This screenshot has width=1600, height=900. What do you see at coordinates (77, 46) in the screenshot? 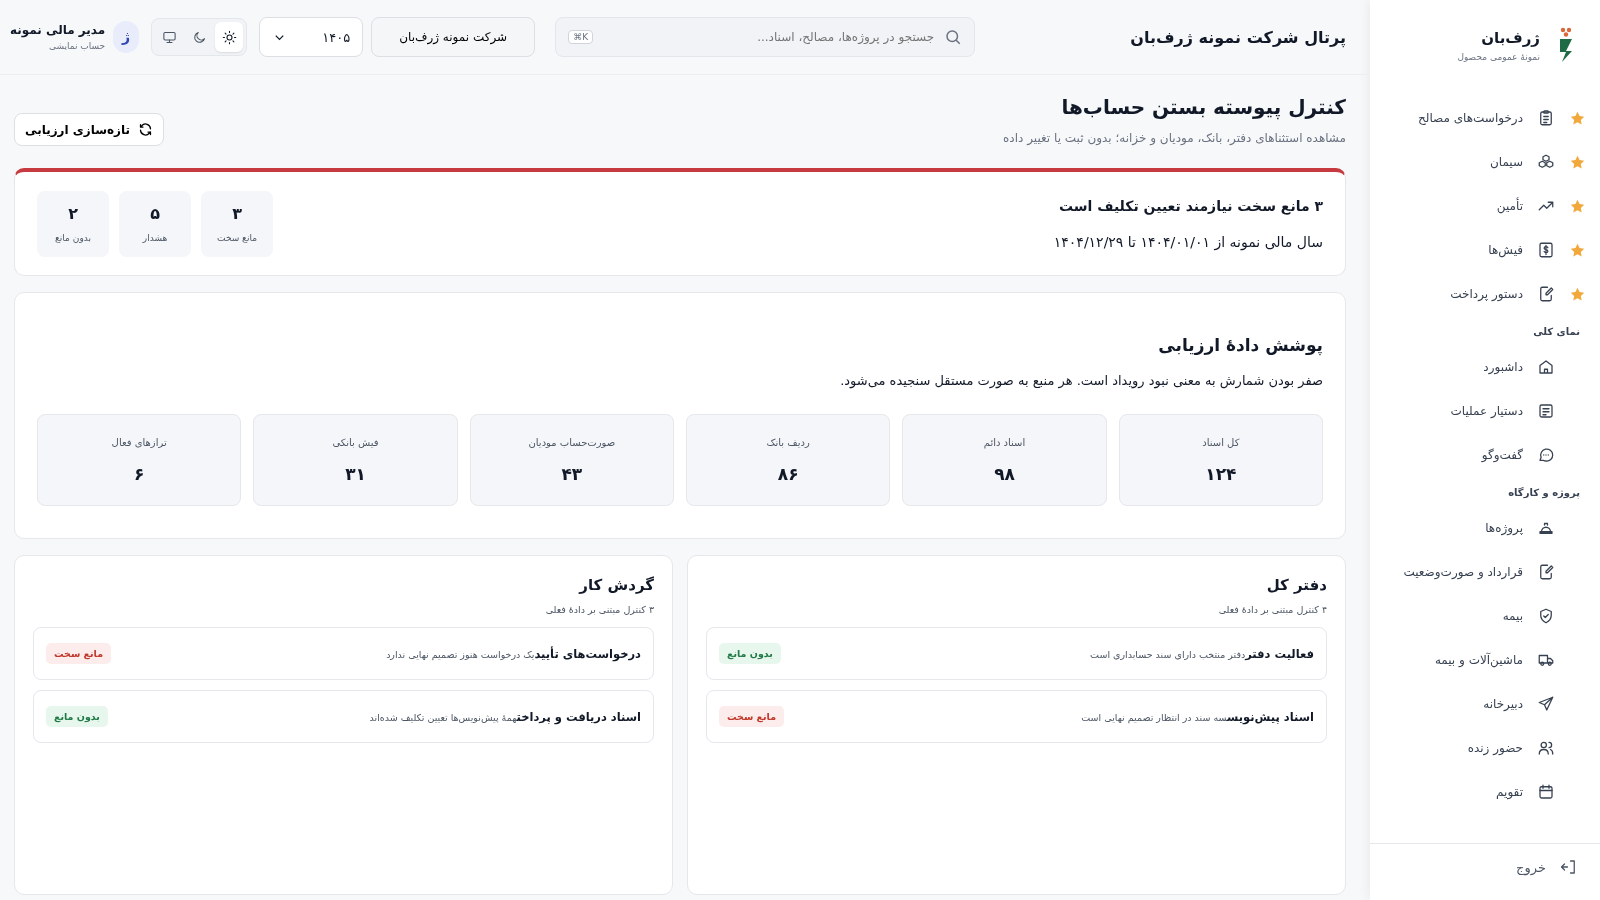
I see `user-role: حساب نمایشی` at bounding box center [77, 46].